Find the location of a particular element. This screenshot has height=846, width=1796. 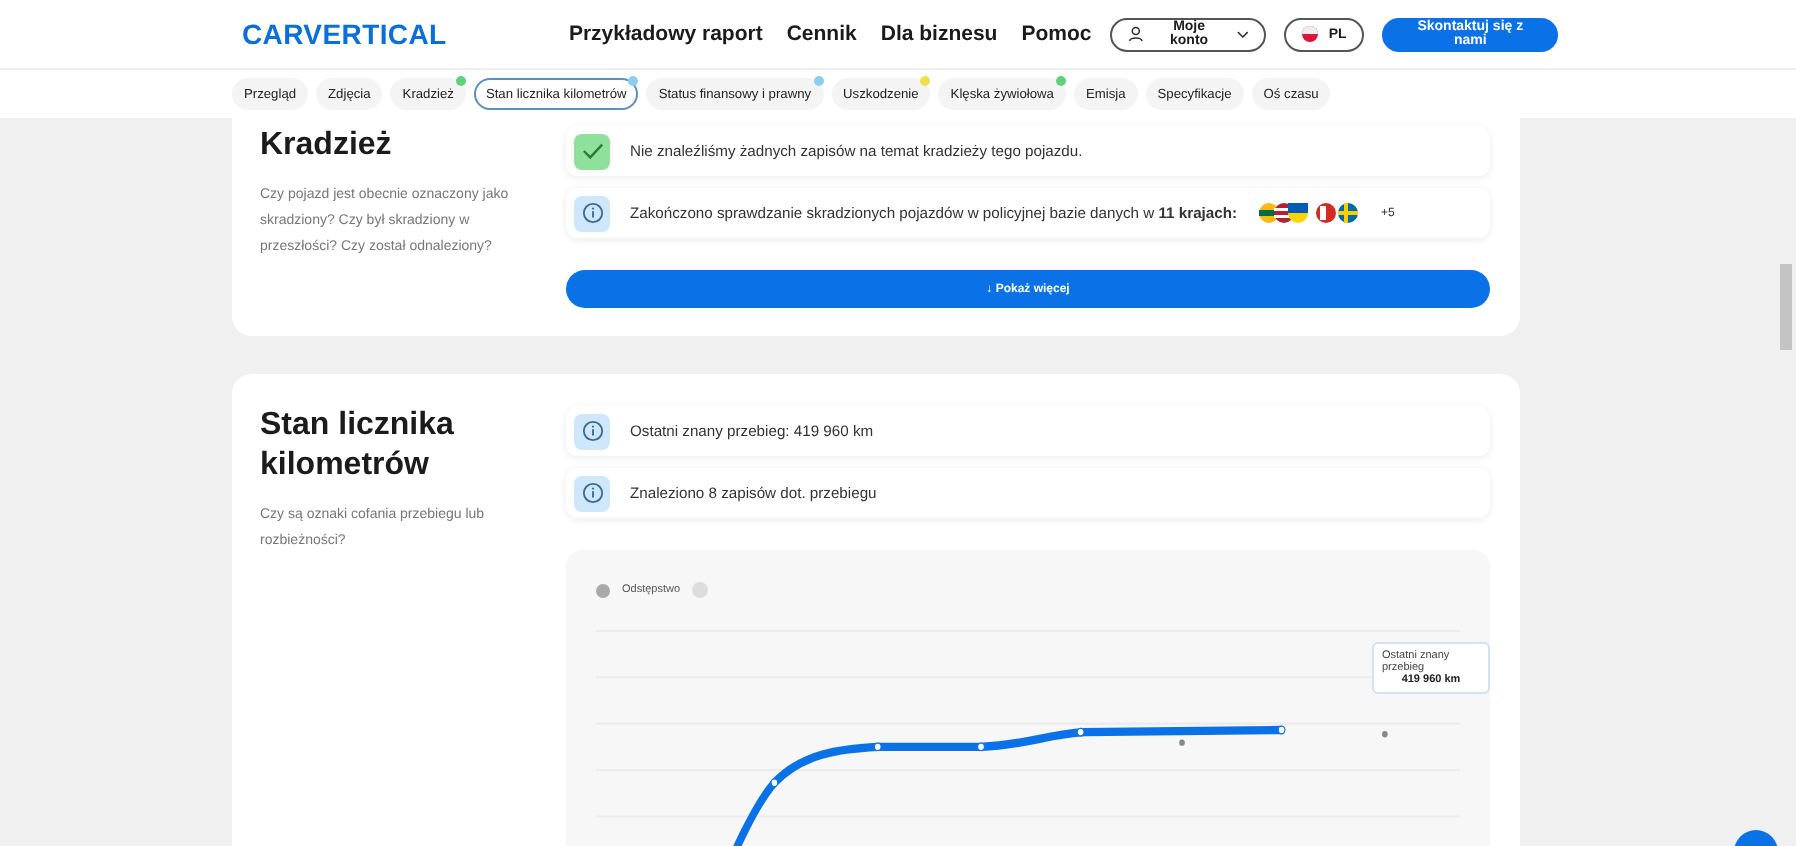

section-title: Stan licznika kilometrów is located at coordinates (358, 446).